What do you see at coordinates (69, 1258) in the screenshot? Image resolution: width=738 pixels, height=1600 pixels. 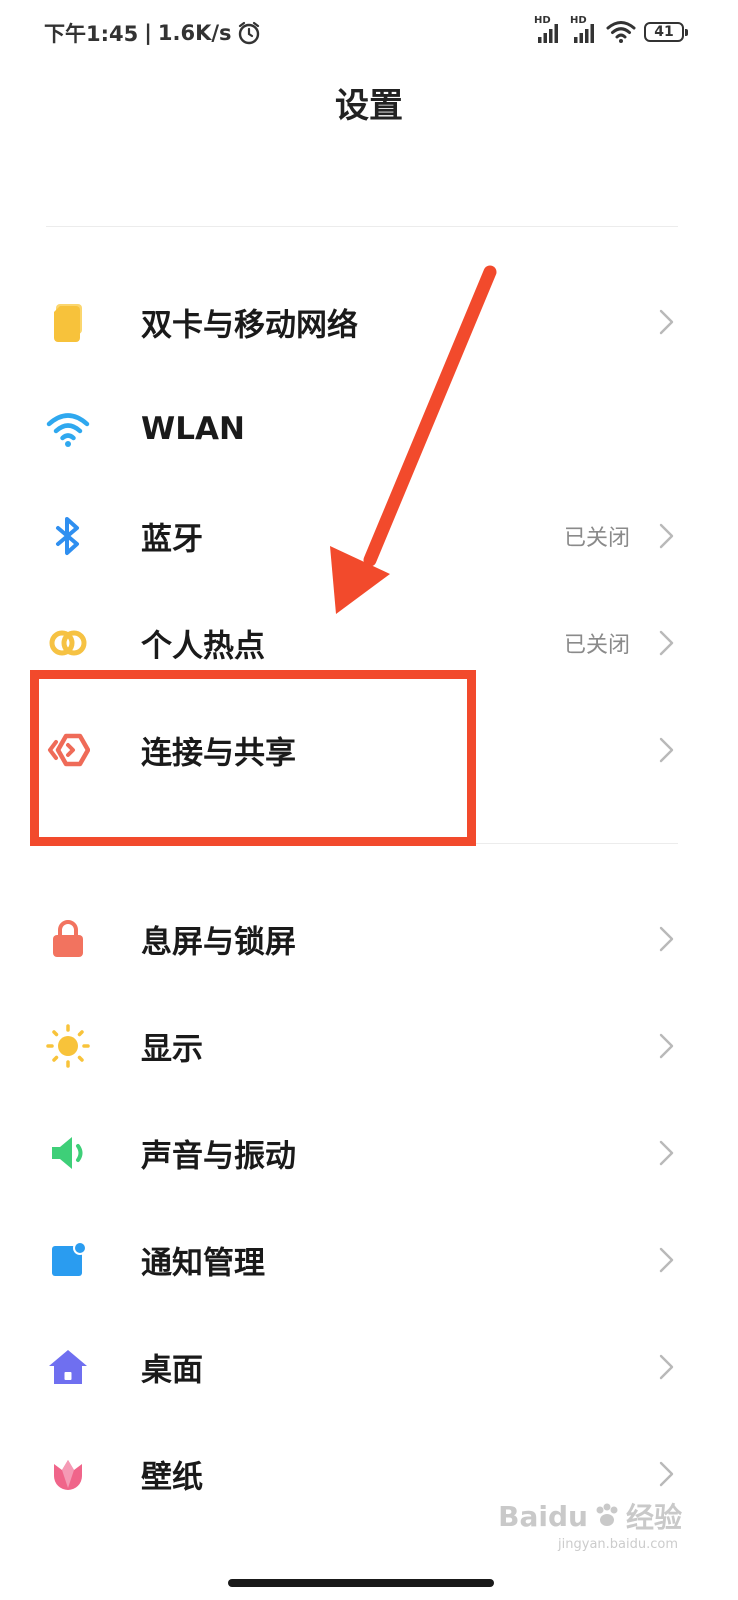 I see `notification-icon` at bounding box center [69, 1258].